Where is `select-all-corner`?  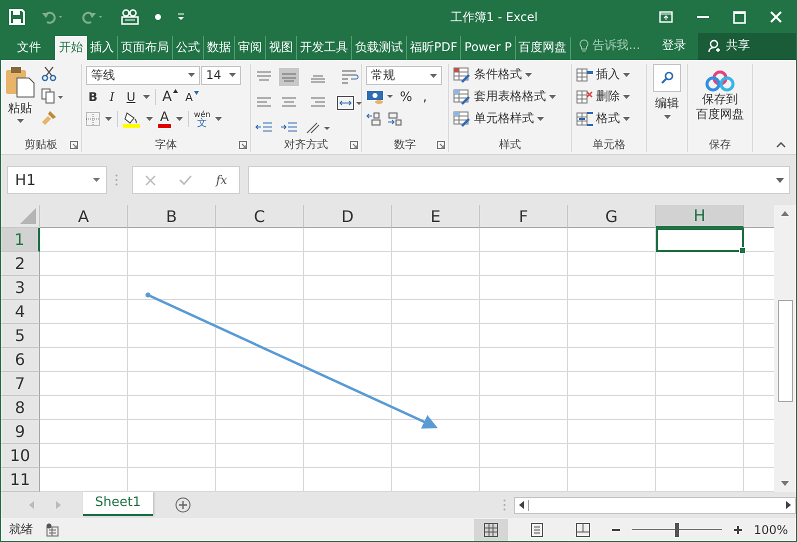 select-all-corner is located at coordinates (20, 216).